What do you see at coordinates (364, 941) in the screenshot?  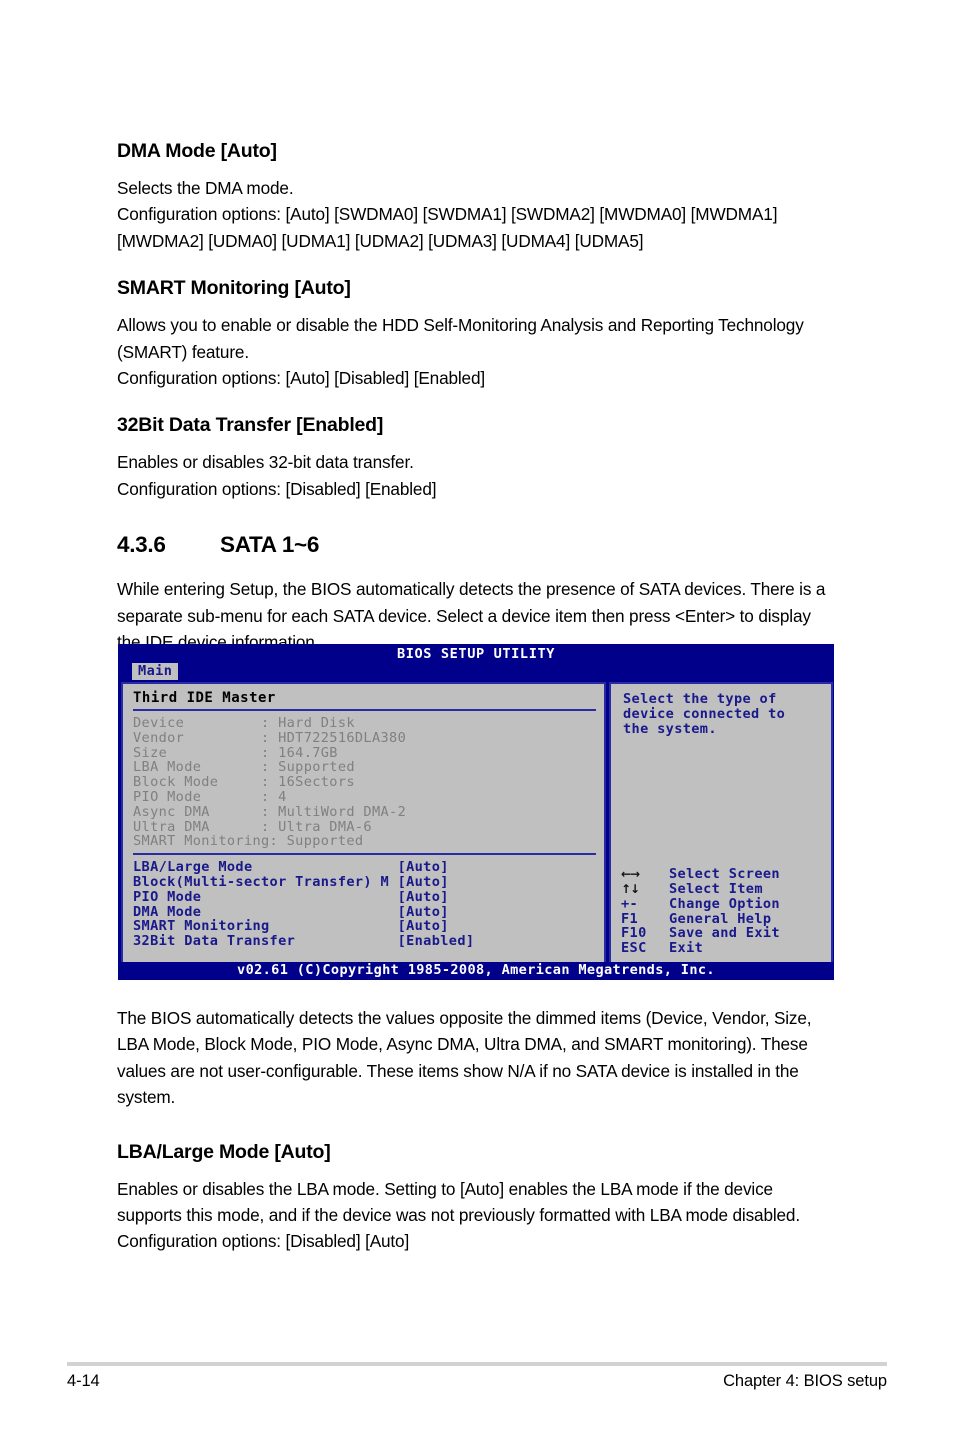 I see `config-row-32bit-data-transfer: 32Bit Data Transfer [Enabled]` at bounding box center [364, 941].